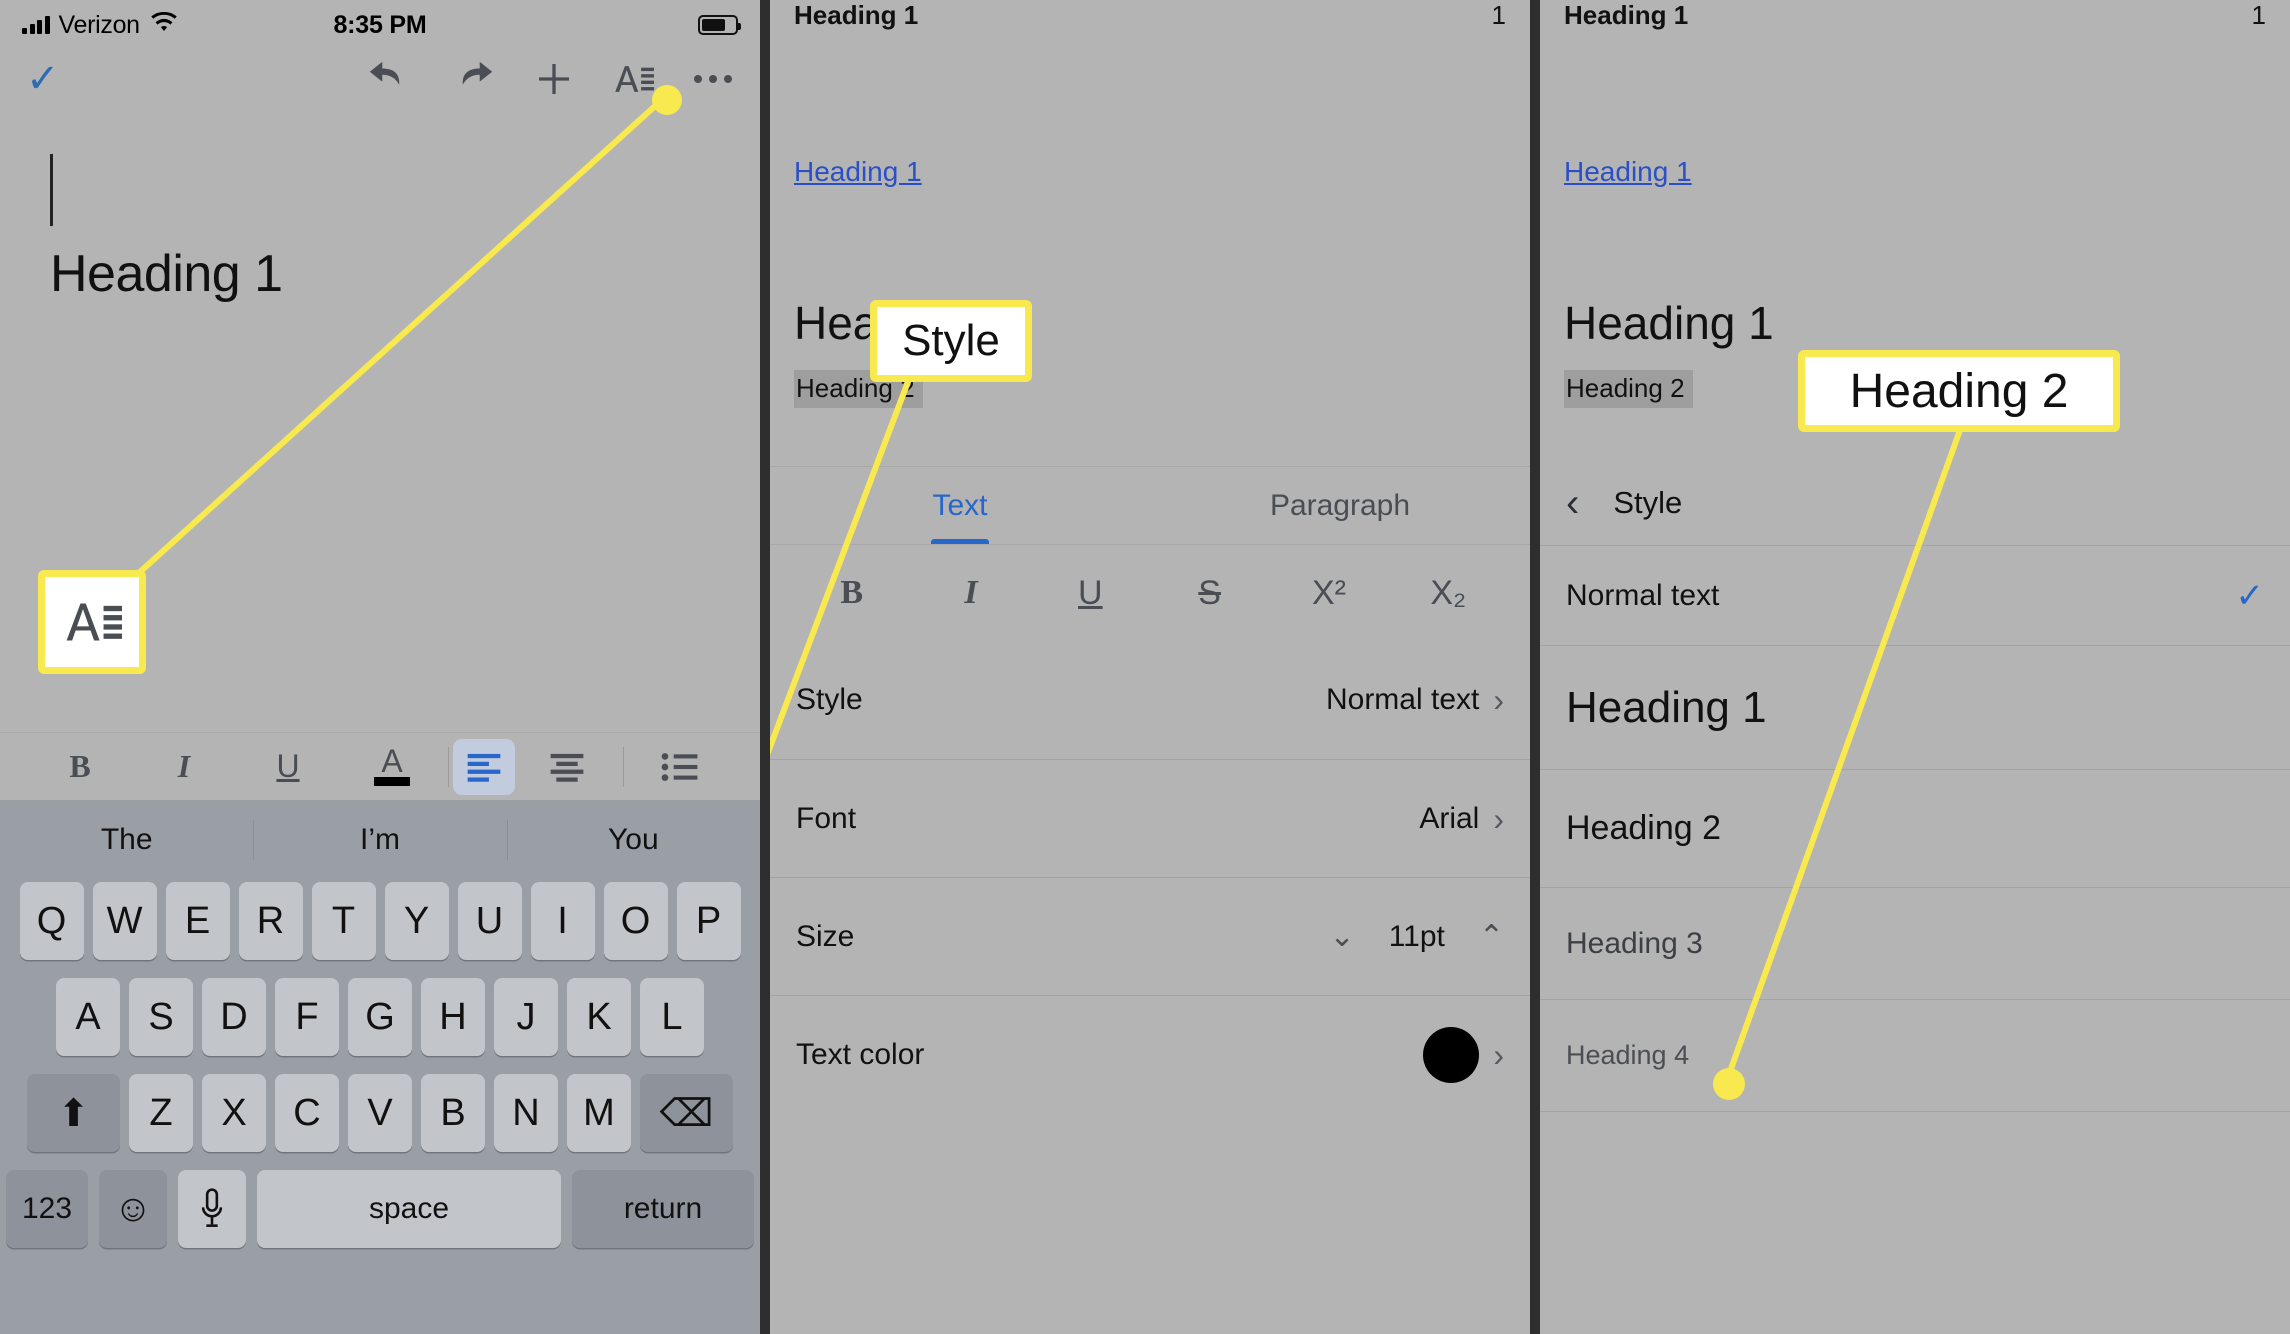 This screenshot has height=1334, width=2290. What do you see at coordinates (633, 79) in the screenshot?
I see `format-text-icon` at bounding box center [633, 79].